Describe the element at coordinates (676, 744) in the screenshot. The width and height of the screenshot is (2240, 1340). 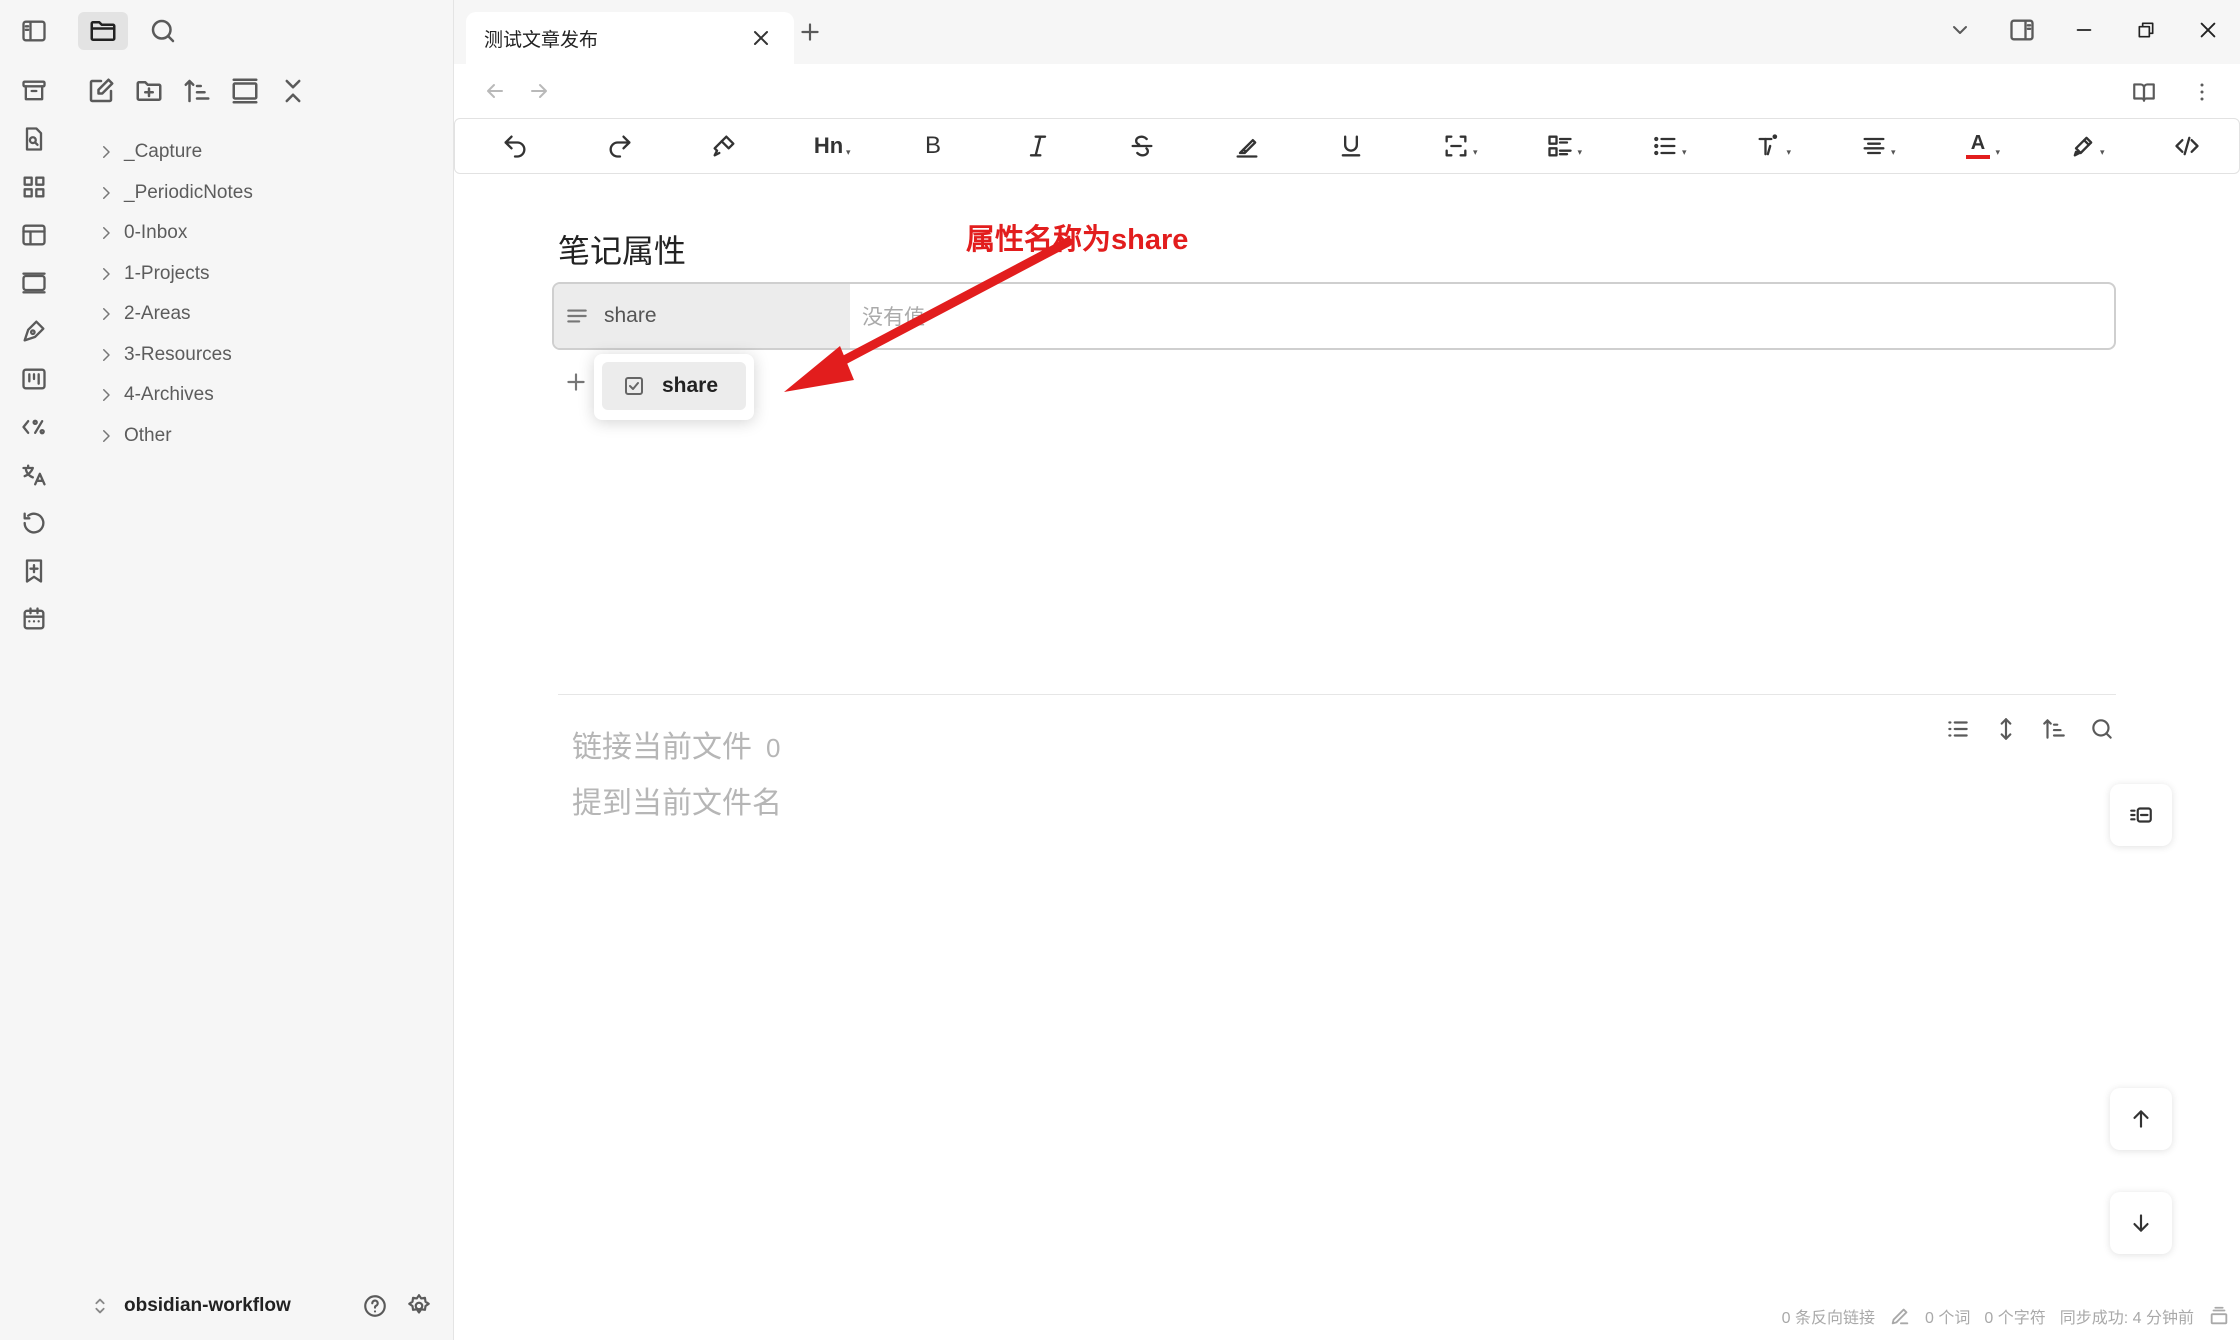
I see `linked-mentions-header: 链接当前文件 0` at that location.